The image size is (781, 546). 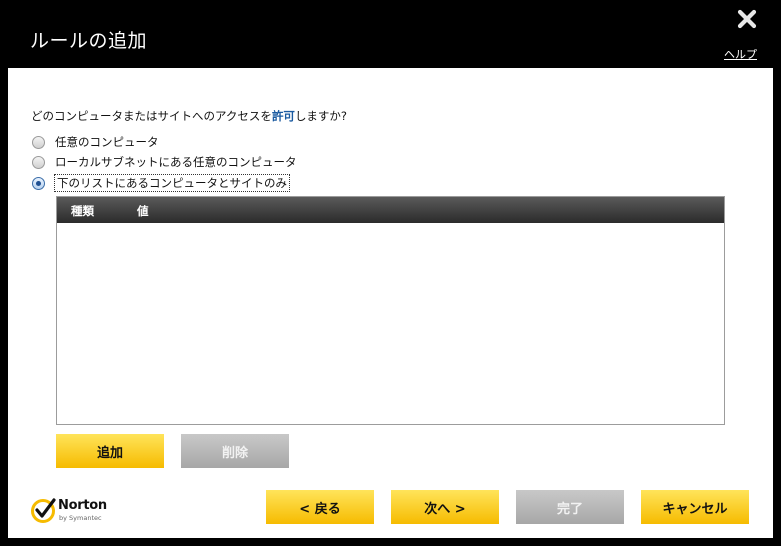 What do you see at coordinates (747, 19) in the screenshot?
I see `close-icon` at bounding box center [747, 19].